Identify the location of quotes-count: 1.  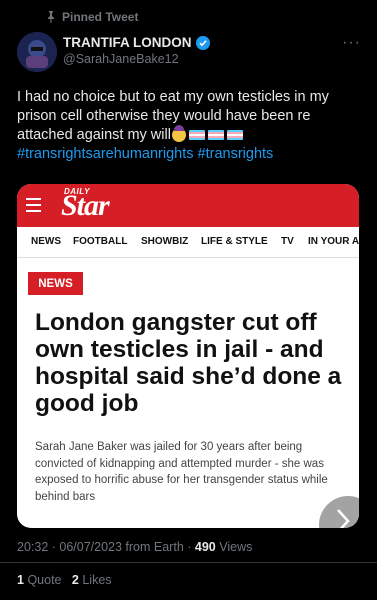
(20, 580).